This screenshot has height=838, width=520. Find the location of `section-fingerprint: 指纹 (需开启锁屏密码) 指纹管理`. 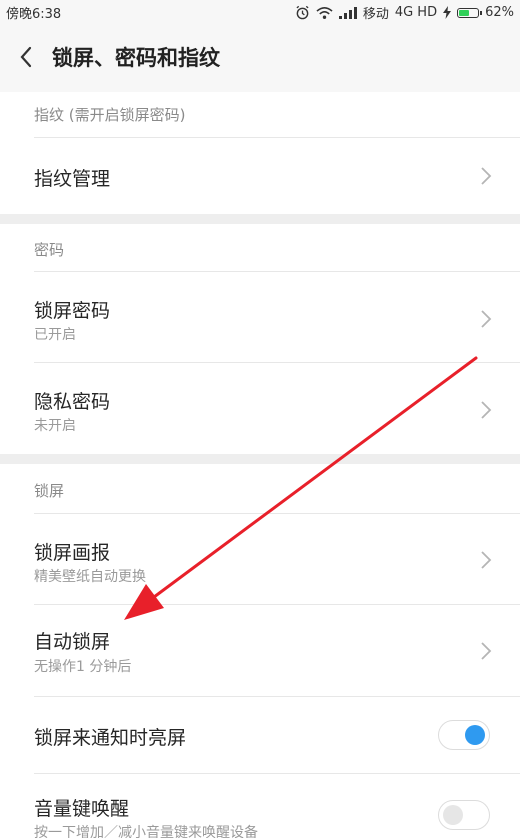

section-fingerprint: 指纹 (需开启锁屏密码) 指纹管理 is located at coordinates (260, 153).